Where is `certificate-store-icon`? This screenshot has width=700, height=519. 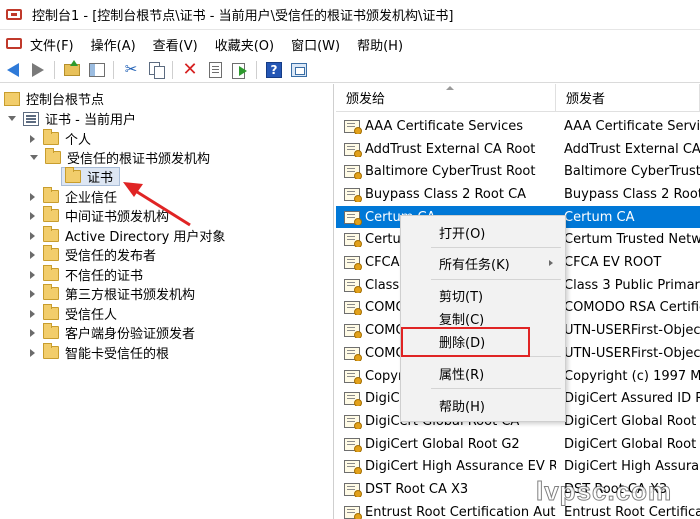
certificate-store-icon is located at coordinates (31, 118).